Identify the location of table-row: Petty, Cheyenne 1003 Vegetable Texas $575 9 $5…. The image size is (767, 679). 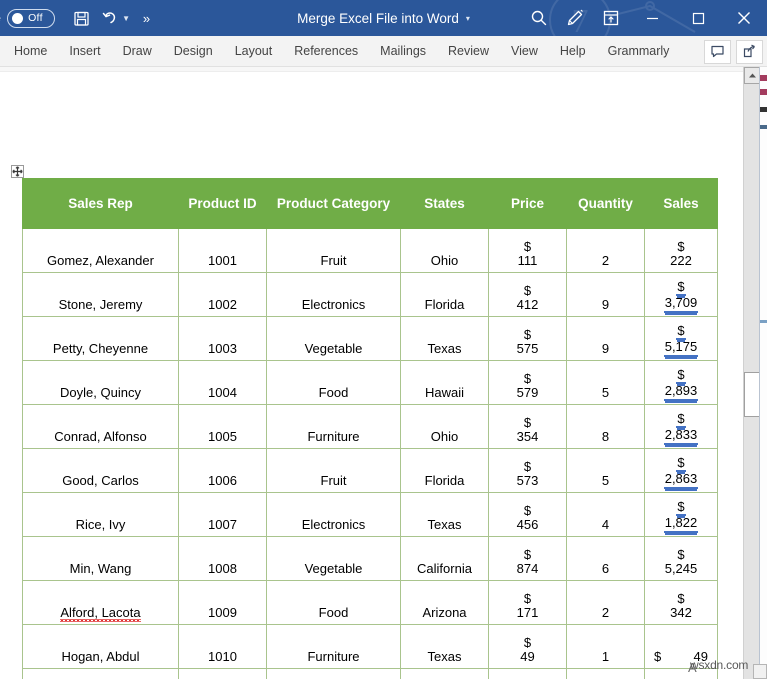
(370, 338).